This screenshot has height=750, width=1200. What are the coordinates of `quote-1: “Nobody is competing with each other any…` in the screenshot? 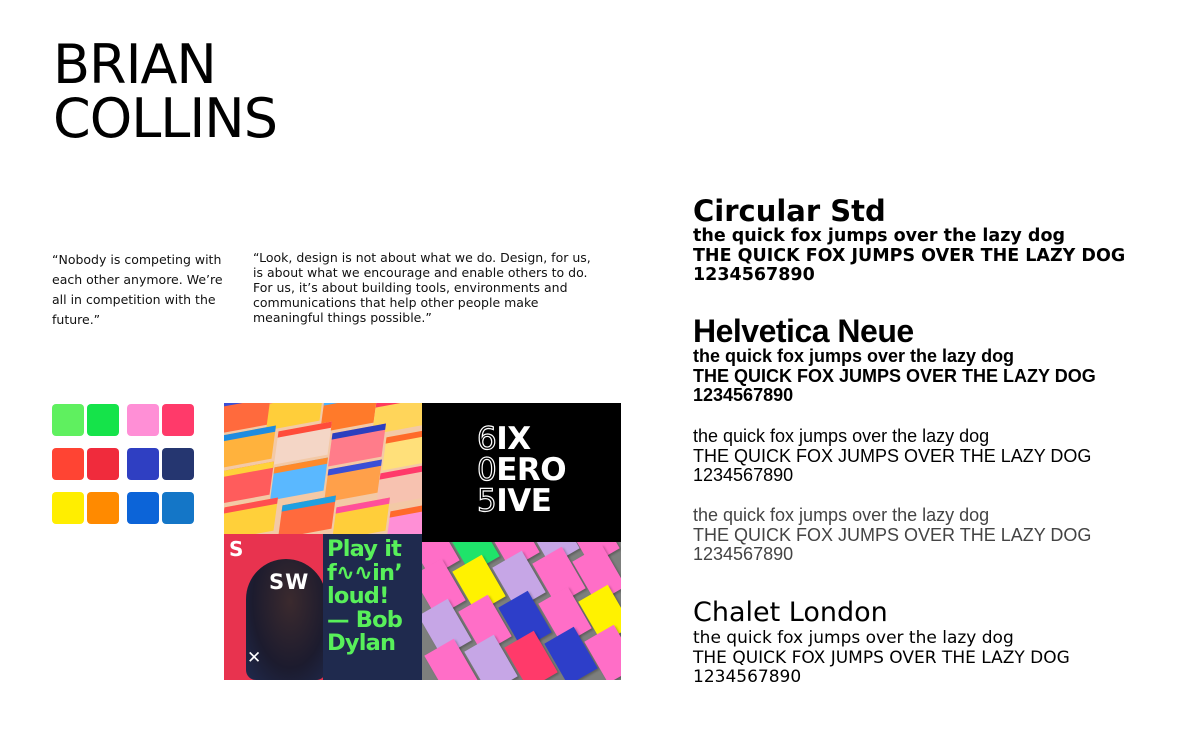 It's located at (137, 289).